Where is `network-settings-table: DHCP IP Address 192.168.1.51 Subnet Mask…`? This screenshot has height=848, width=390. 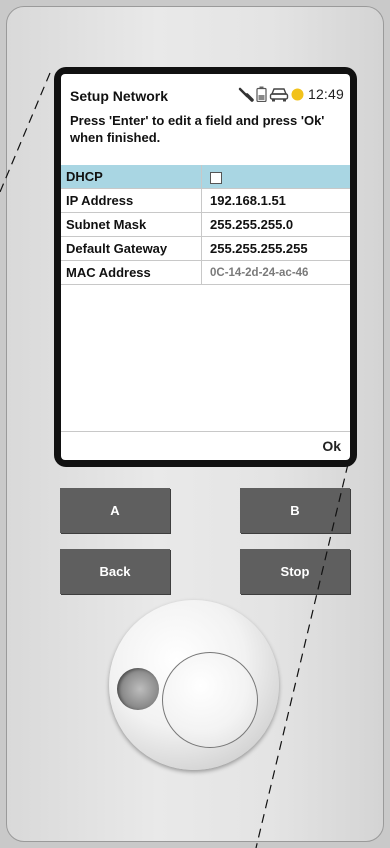
network-settings-table: DHCP IP Address 192.168.1.51 Subnet Mask… is located at coordinates (205, 225).